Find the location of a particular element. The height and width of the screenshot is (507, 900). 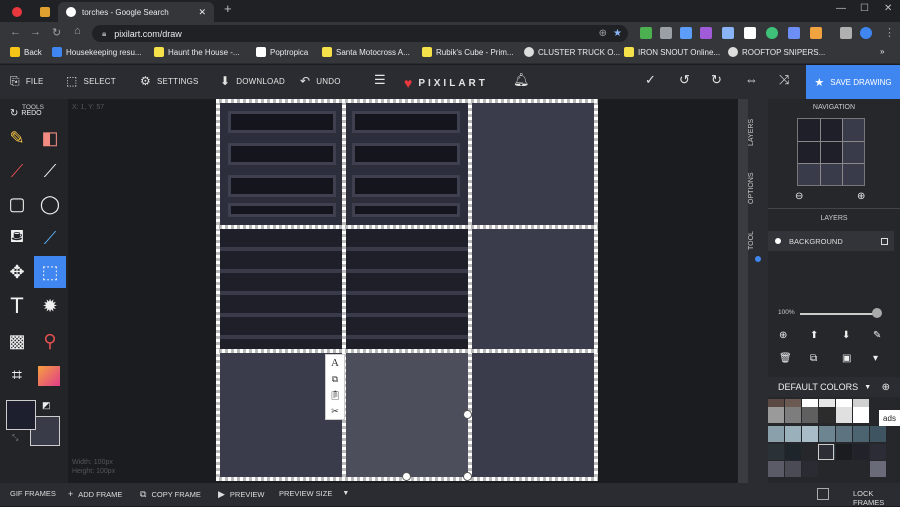

reset-colors-icon: ⤡ is located at coordinates (15, 438).